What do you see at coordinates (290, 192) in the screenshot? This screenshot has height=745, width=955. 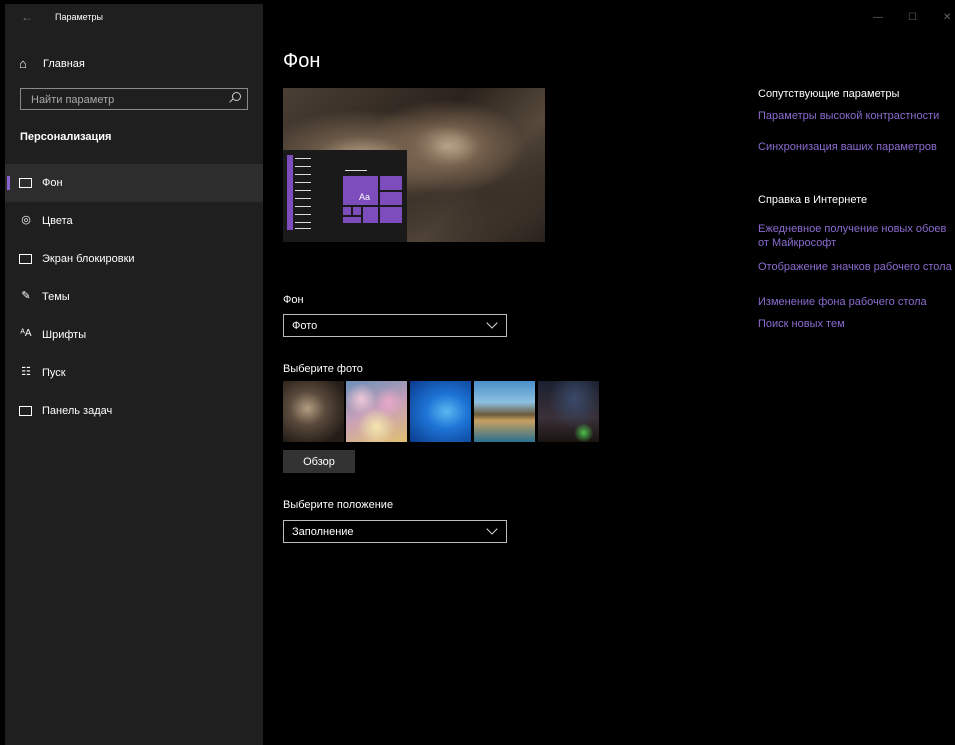 I see `preview-taskbar` at bounding box center [290, 192].